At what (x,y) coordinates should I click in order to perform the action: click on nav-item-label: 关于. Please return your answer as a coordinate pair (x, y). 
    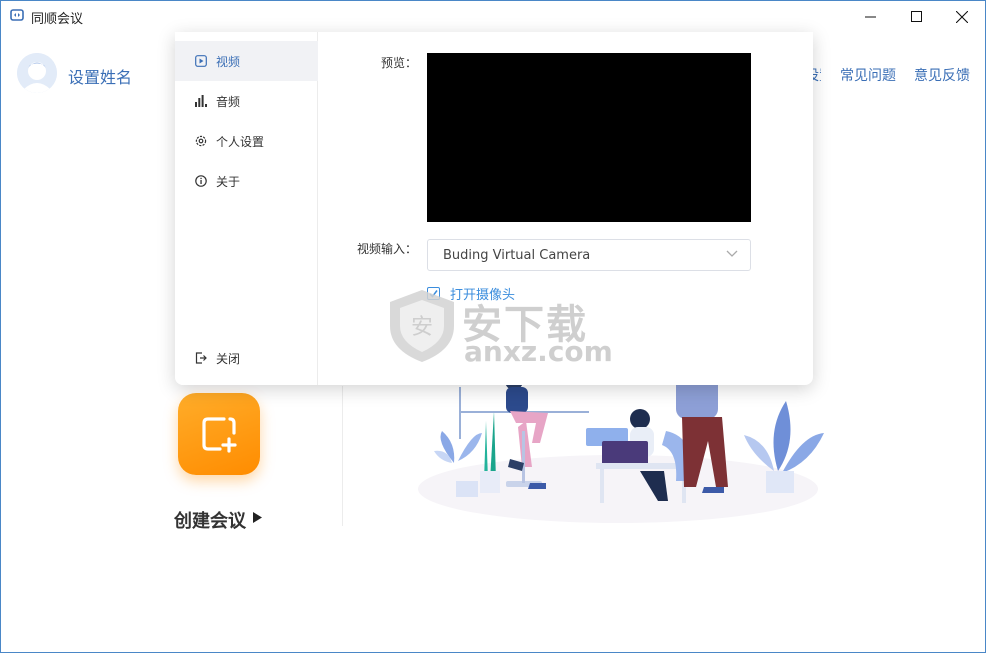
    Looking at the image, I should click on (228, 181).